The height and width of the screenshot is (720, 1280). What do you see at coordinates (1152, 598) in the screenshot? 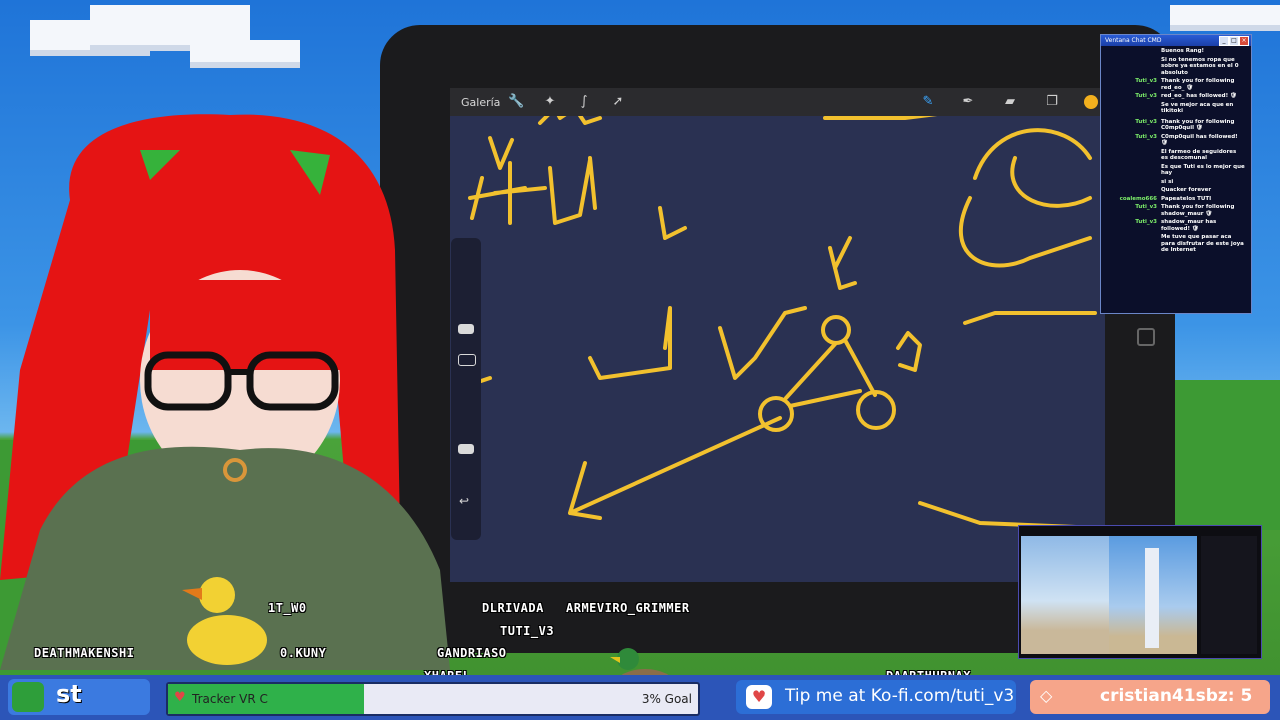
I see `rocket-tower` at bounding box center [1152, 598].